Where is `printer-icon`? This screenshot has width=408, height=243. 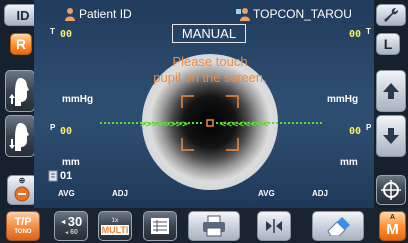
printer-icon is located at coordinates (214, 226).